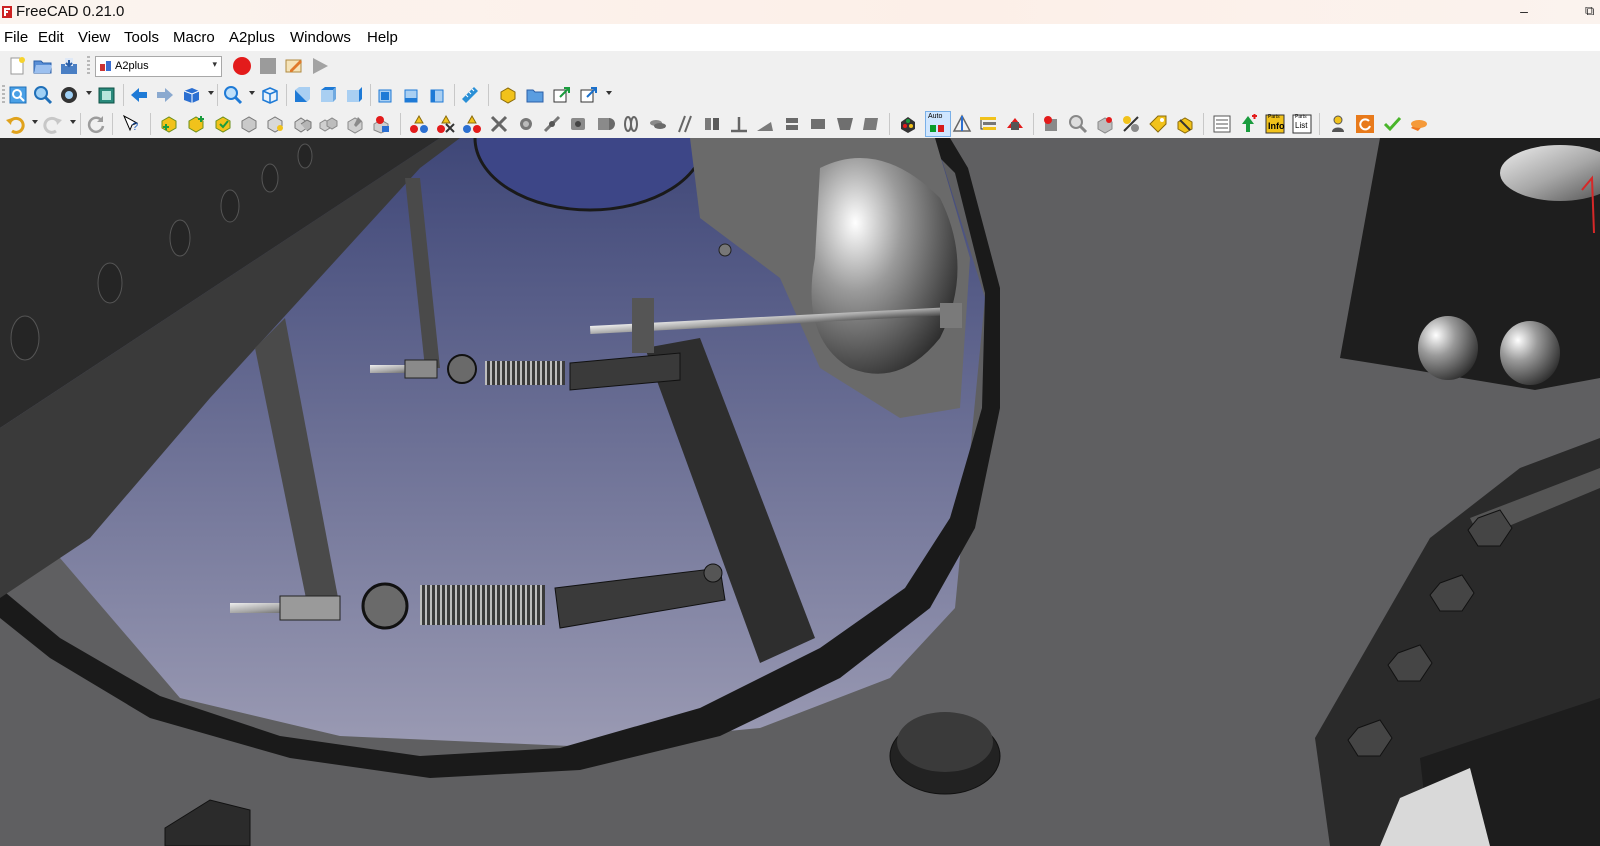 This screenshot has height=846, width=1600. Describe the element at coordinates (421, 369) in the screenshot. I see `upper-spring-nut` at that location.